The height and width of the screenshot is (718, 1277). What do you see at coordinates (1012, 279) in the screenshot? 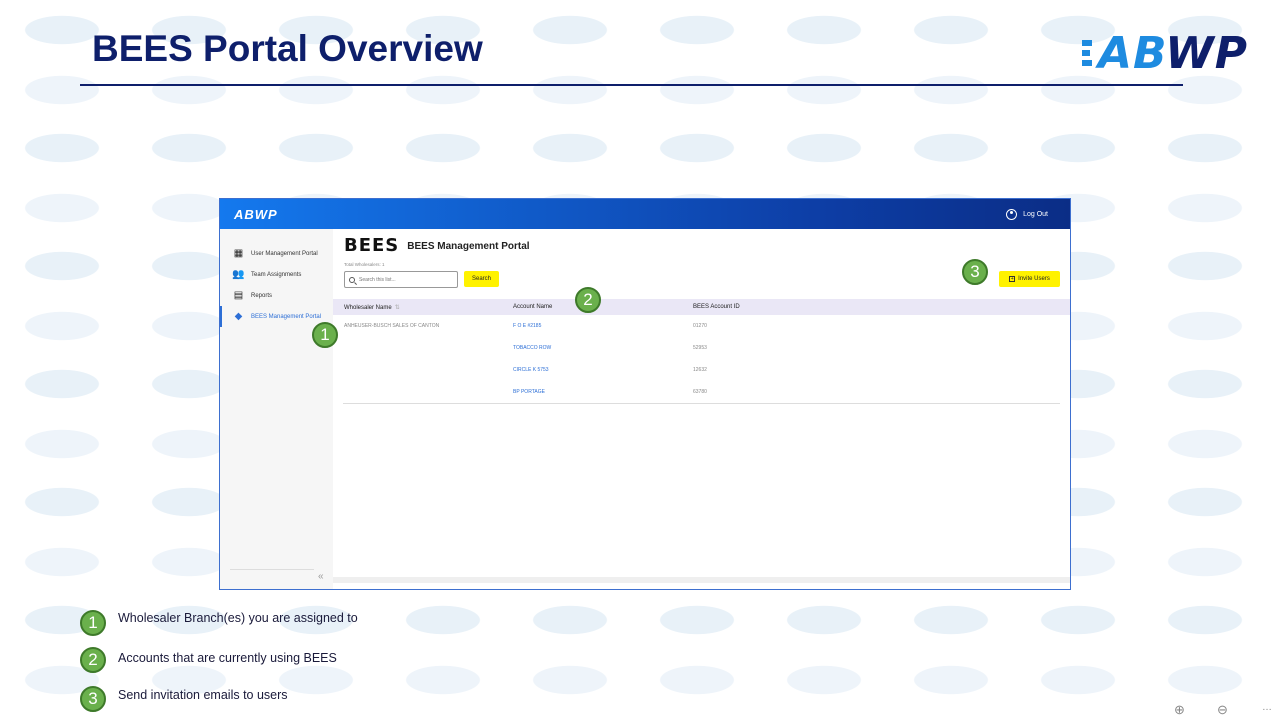
I see `add-icon: +` at bounding box center [1012, 279].